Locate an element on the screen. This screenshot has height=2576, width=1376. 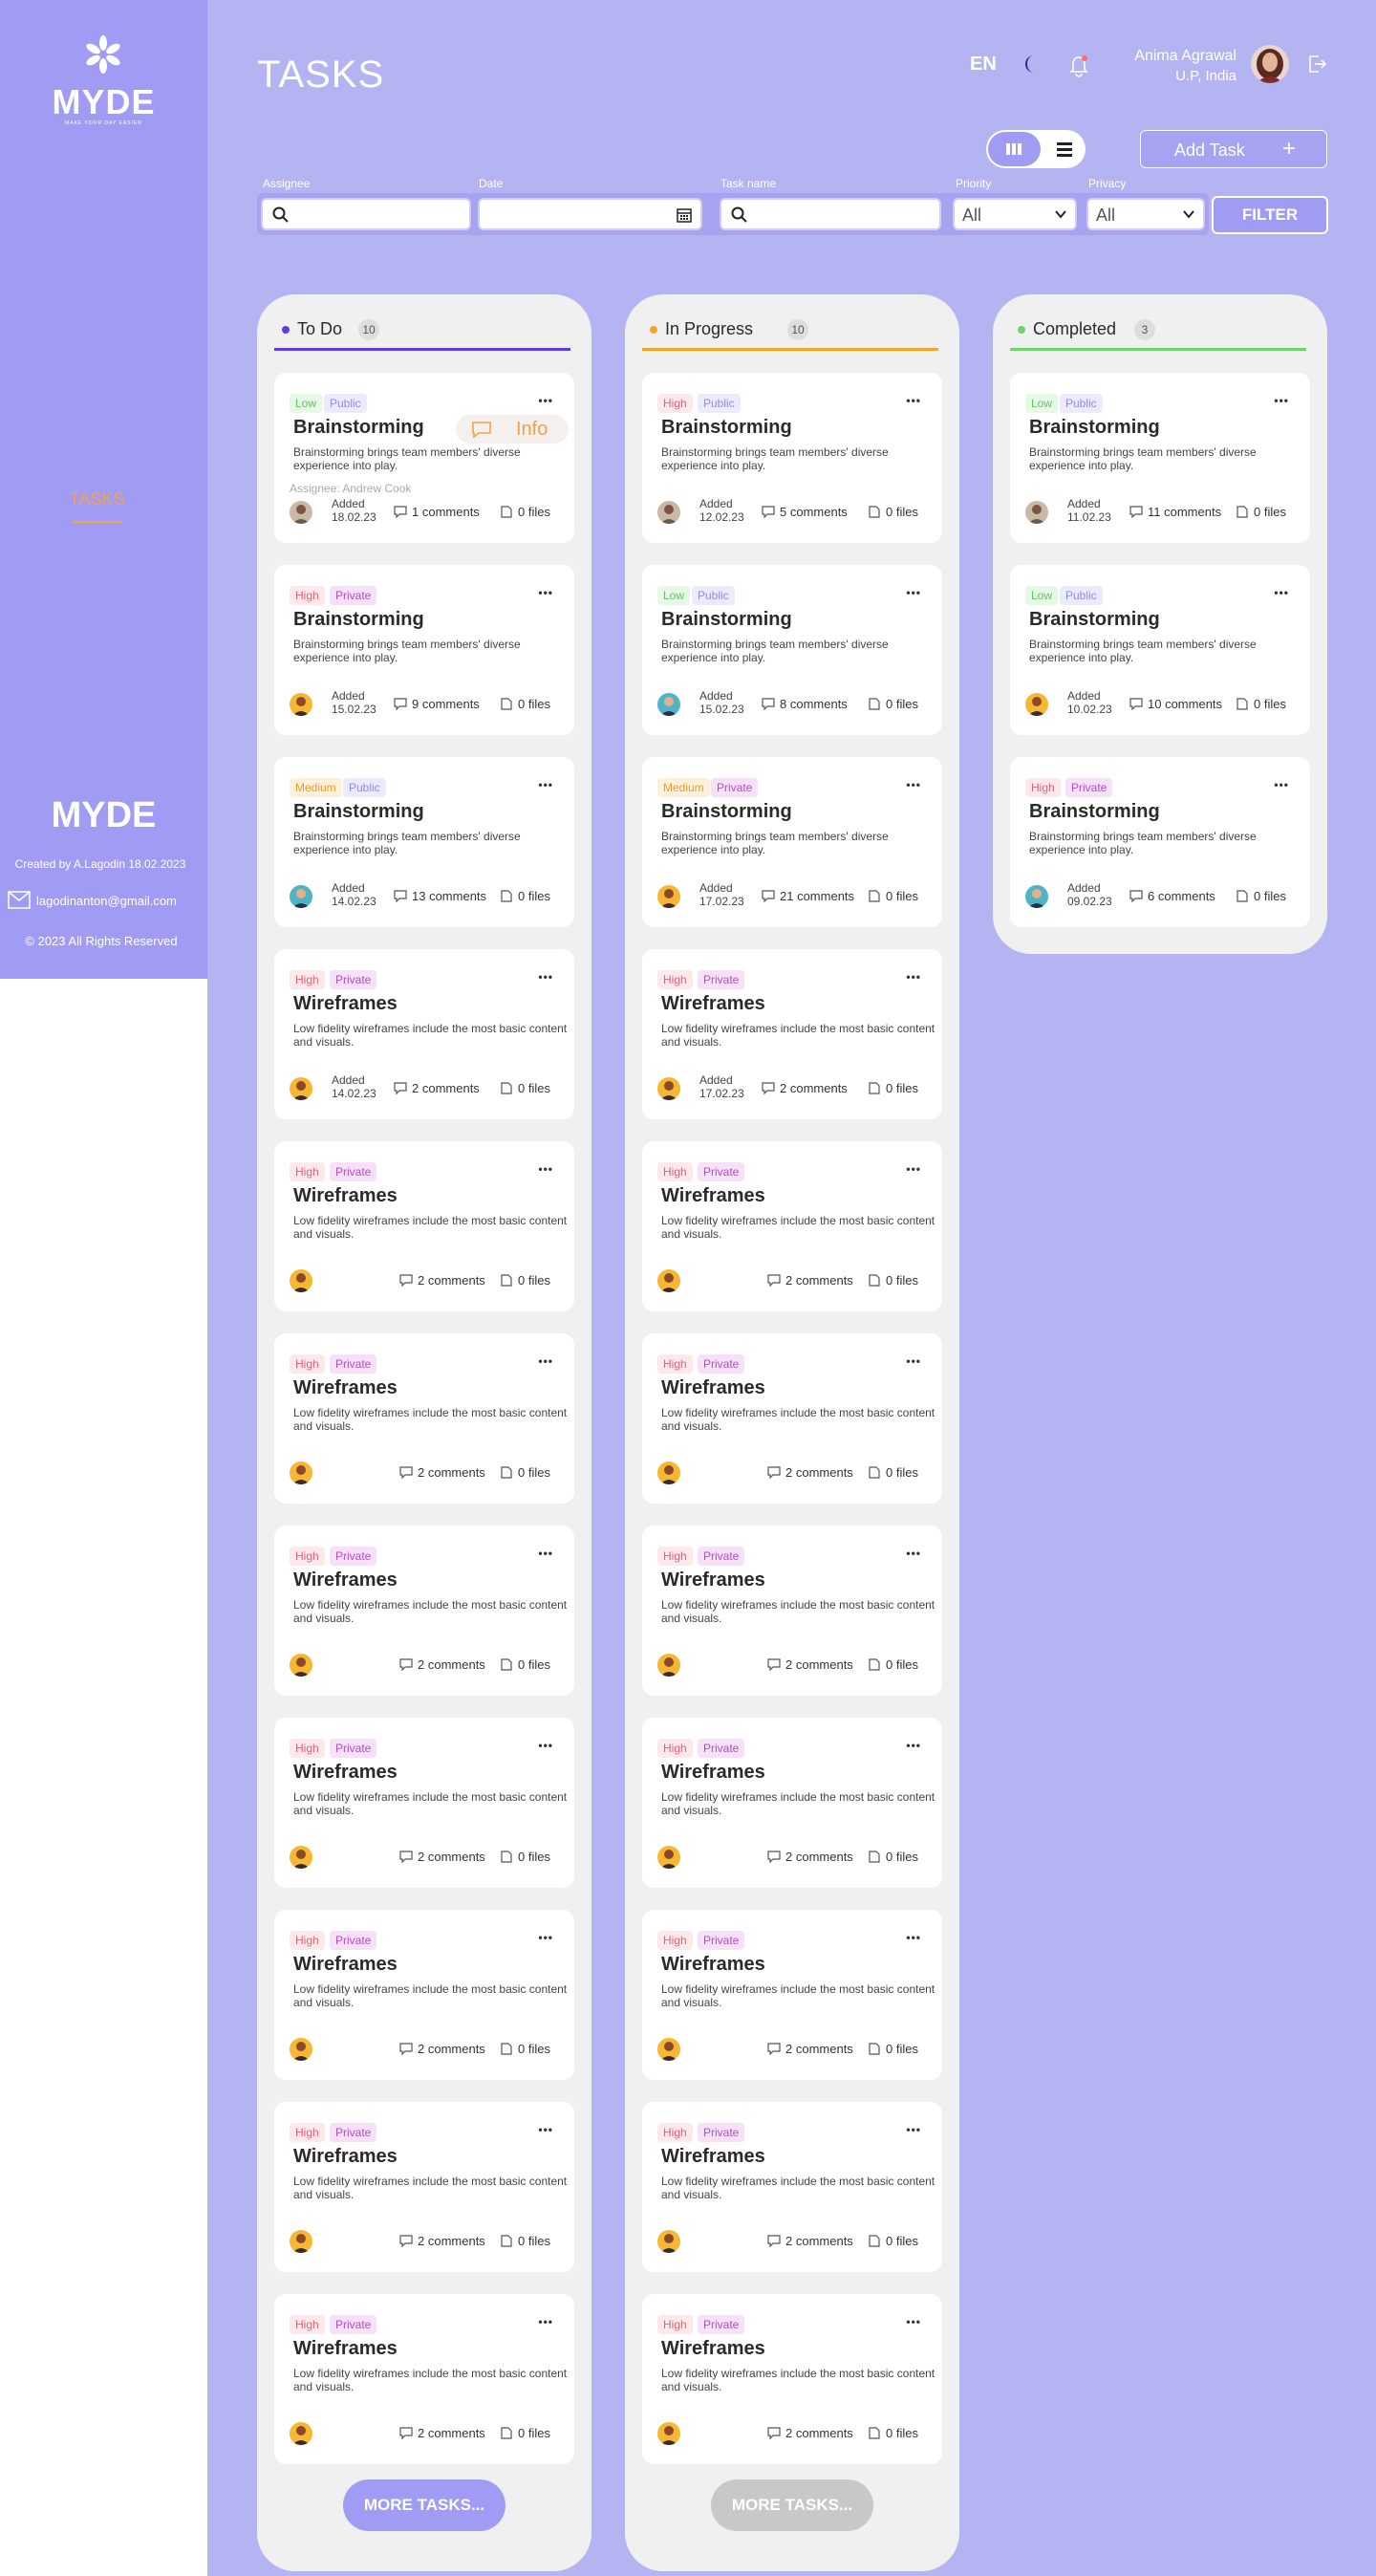
comments-count: 10 comments is located at coordinates (1176, 704).